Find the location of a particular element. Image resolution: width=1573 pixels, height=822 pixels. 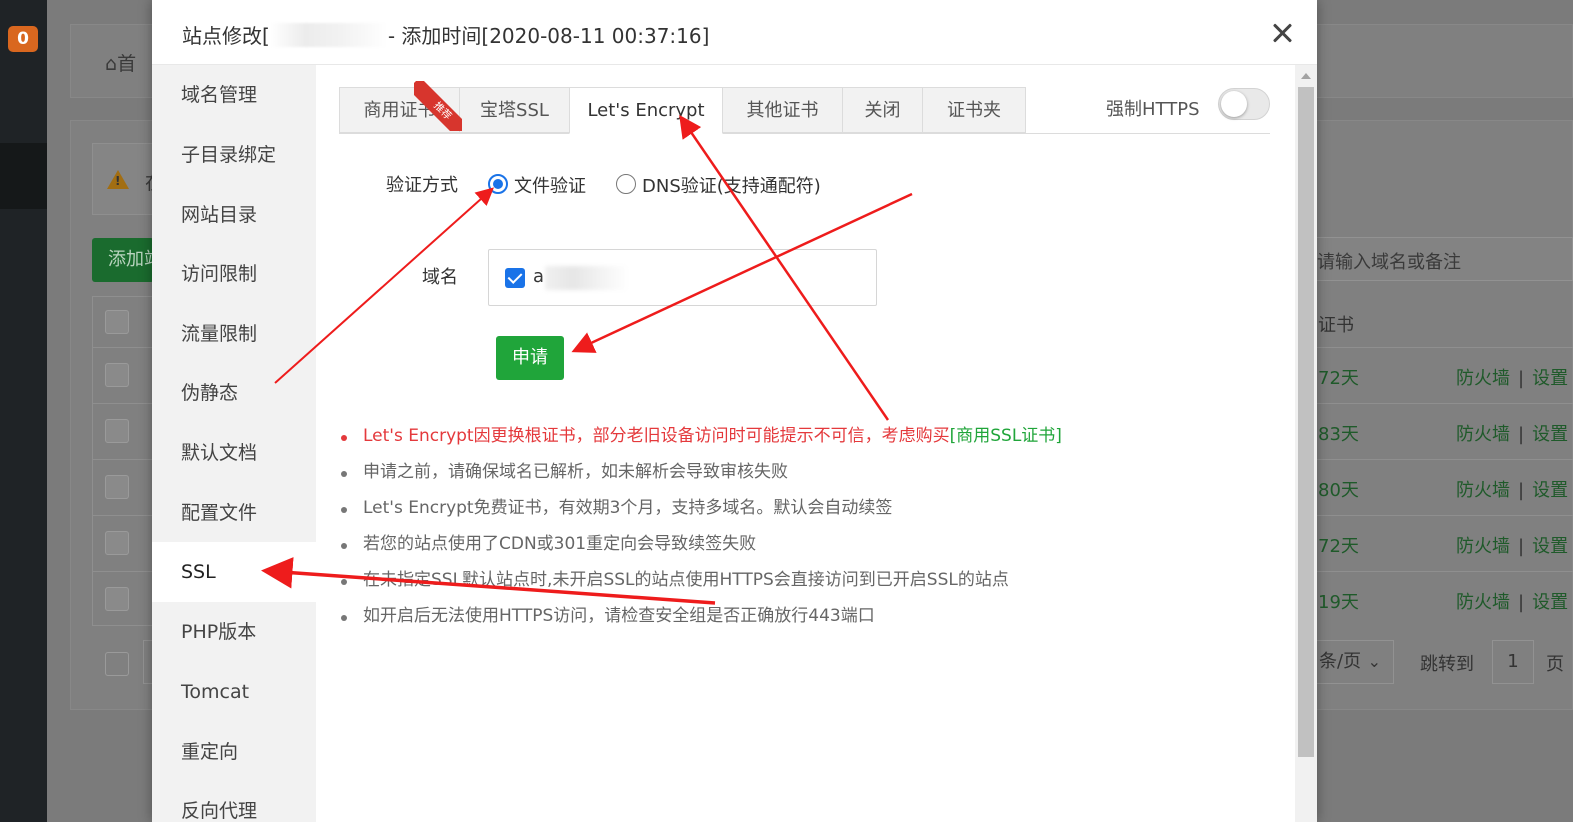

tab-close-ssl: 关闭 is located at coordinates (882, 110).